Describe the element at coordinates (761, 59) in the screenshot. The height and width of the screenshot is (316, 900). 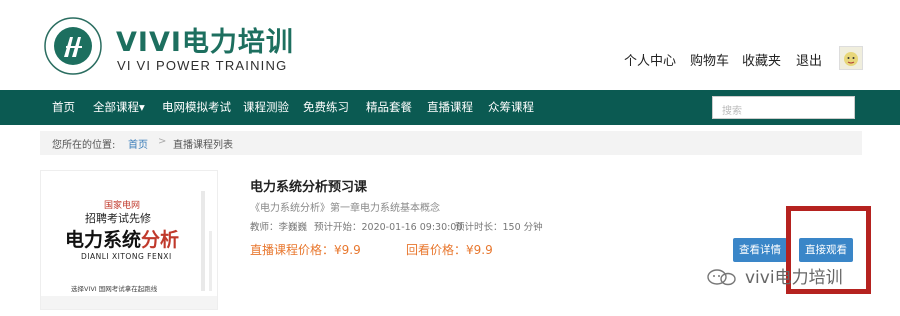
I see `favorites-link: 收藏夹` at that location.